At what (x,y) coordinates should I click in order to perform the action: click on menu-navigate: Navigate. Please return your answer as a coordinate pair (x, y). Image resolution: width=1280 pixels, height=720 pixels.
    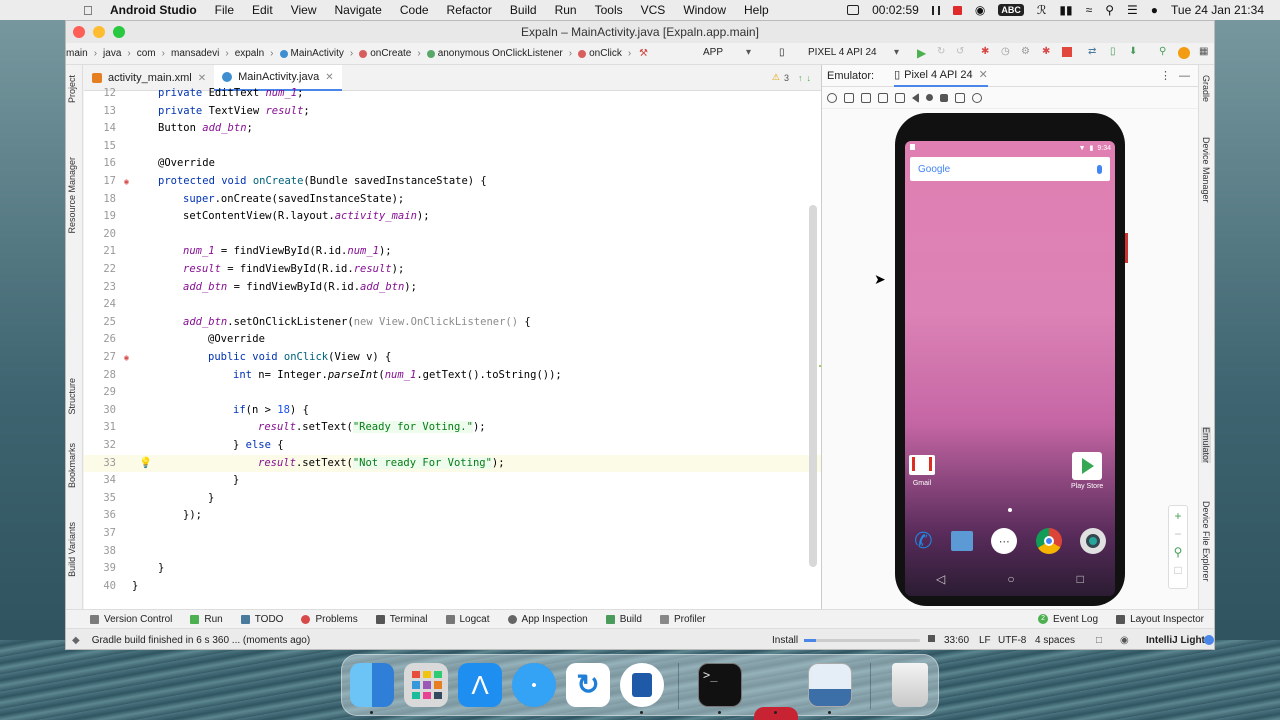
    Looking at the image, I should click on (357, 10).